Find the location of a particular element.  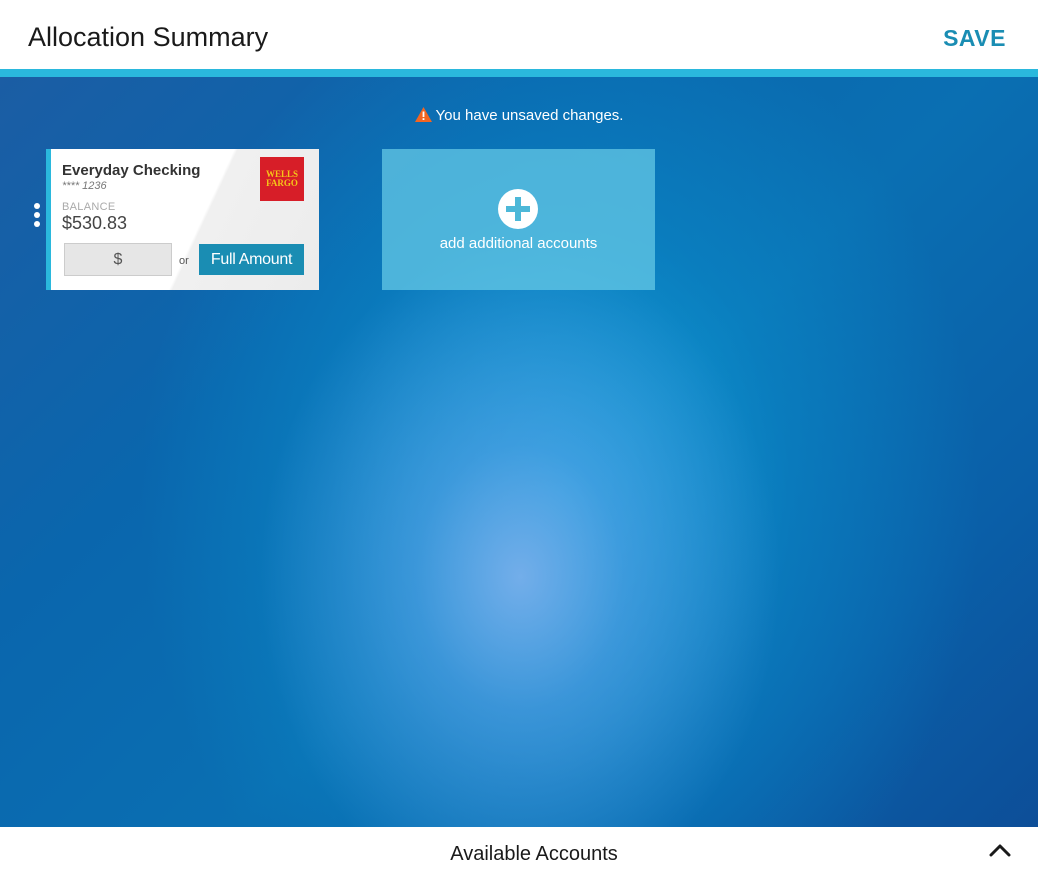

header-accent-bar is located at coordinates (519, 73).